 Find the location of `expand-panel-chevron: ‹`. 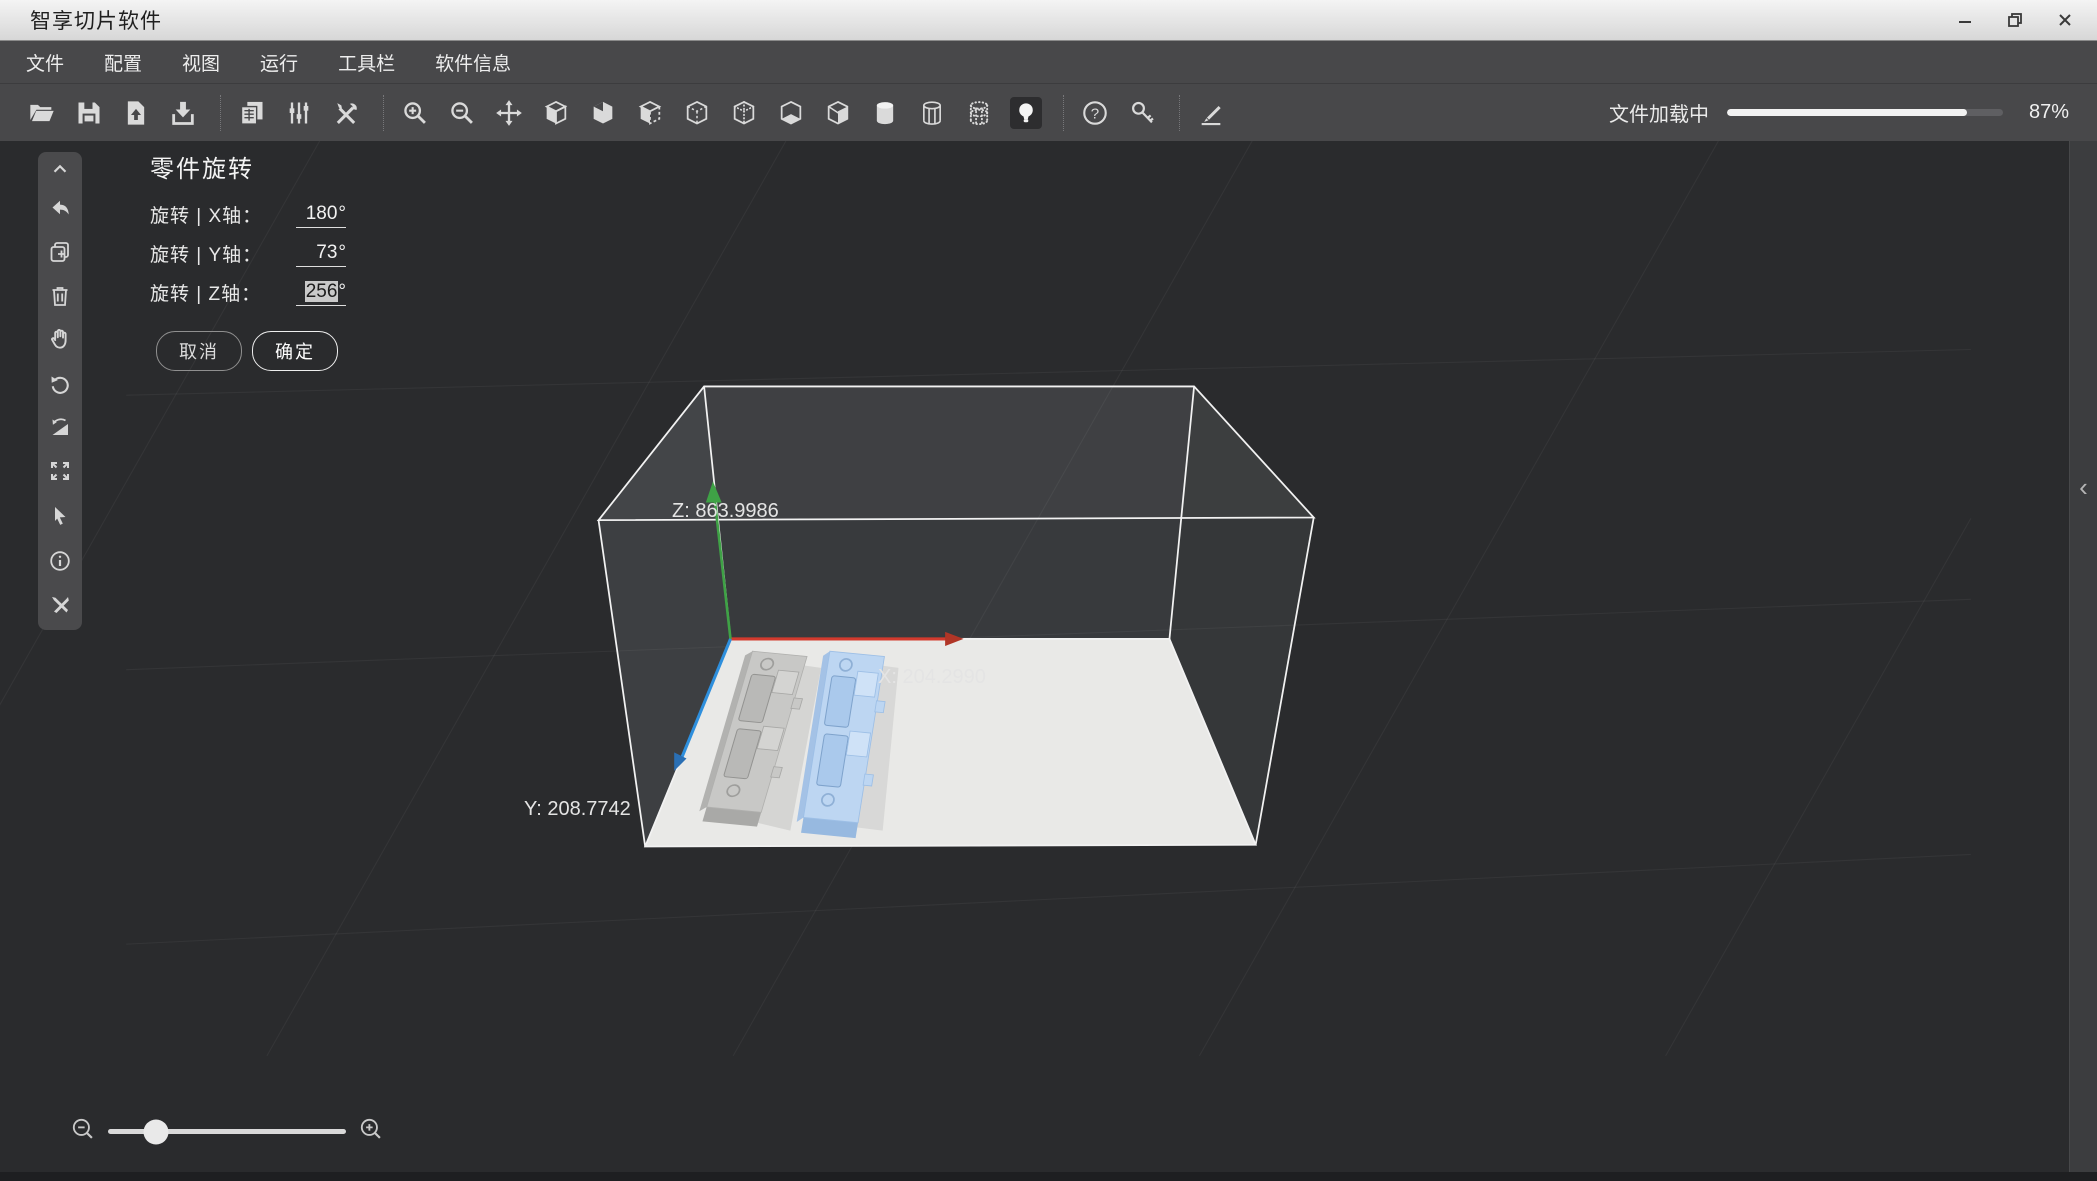

expand-panel-chevron: ‹ is located at coordinates (2083, 487).